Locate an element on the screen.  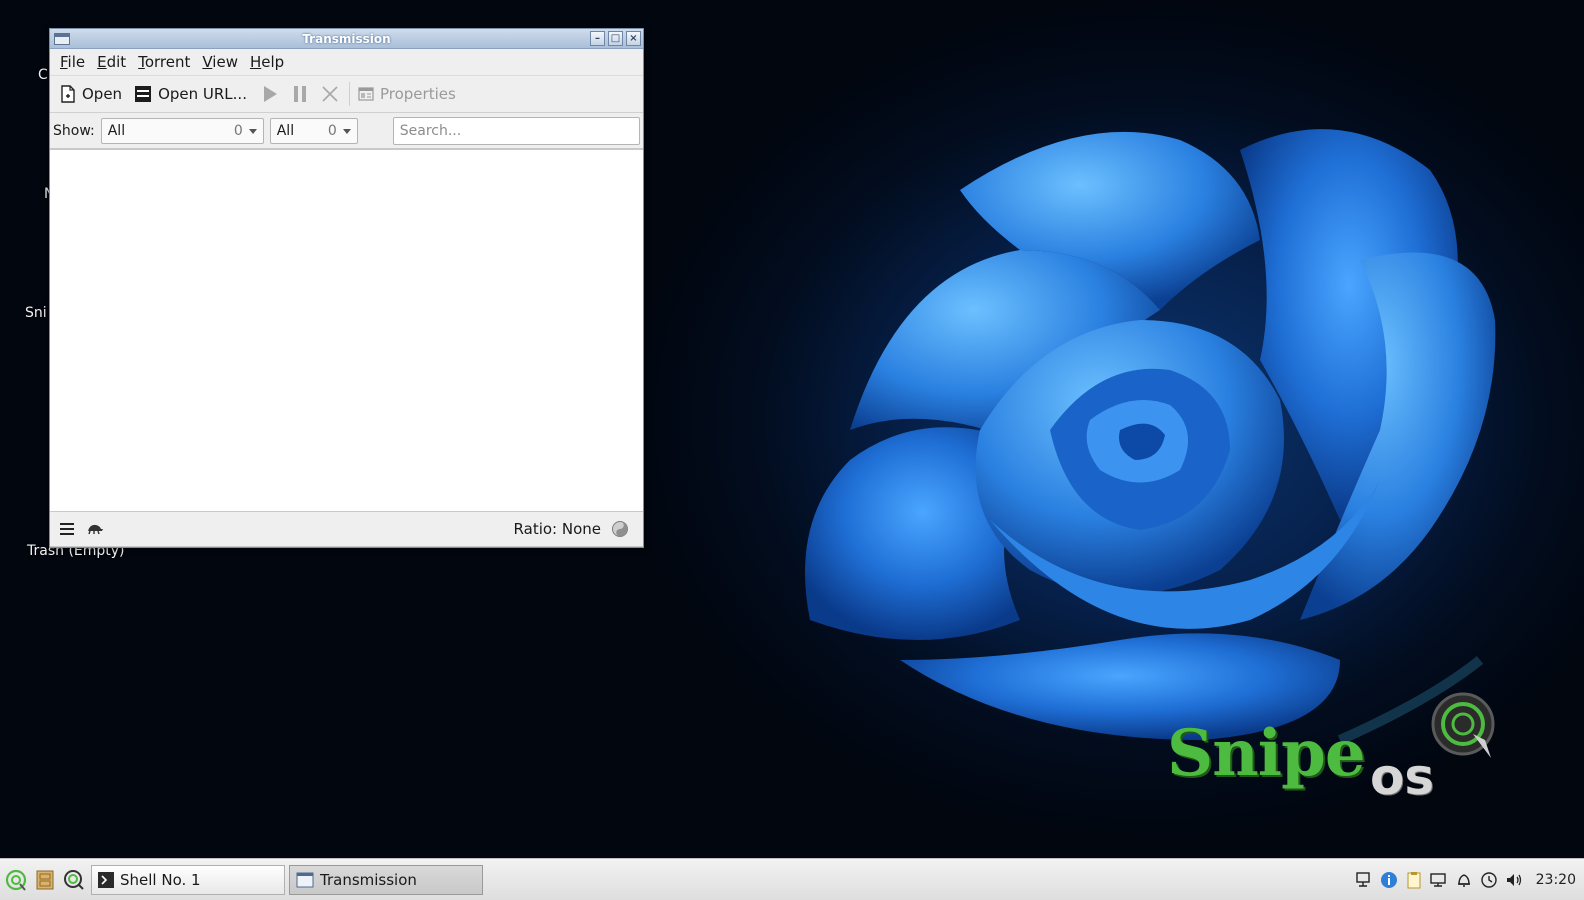
search-launcher is located at coordinates (74, 880).